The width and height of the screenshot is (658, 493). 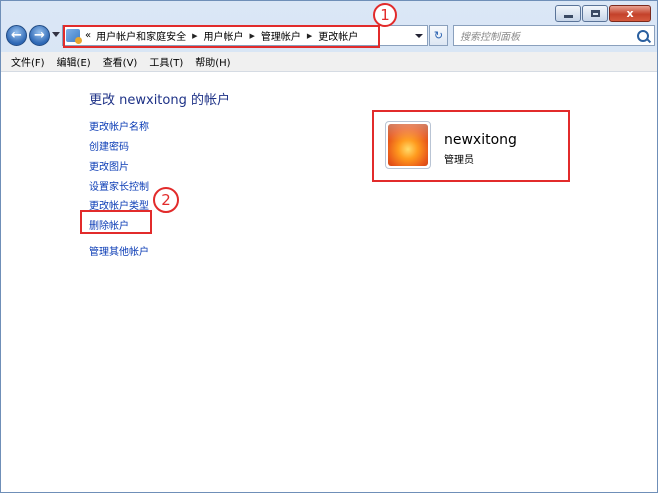 I want to click on link-change-picture: 更改图片, so click(x=109, y=165).